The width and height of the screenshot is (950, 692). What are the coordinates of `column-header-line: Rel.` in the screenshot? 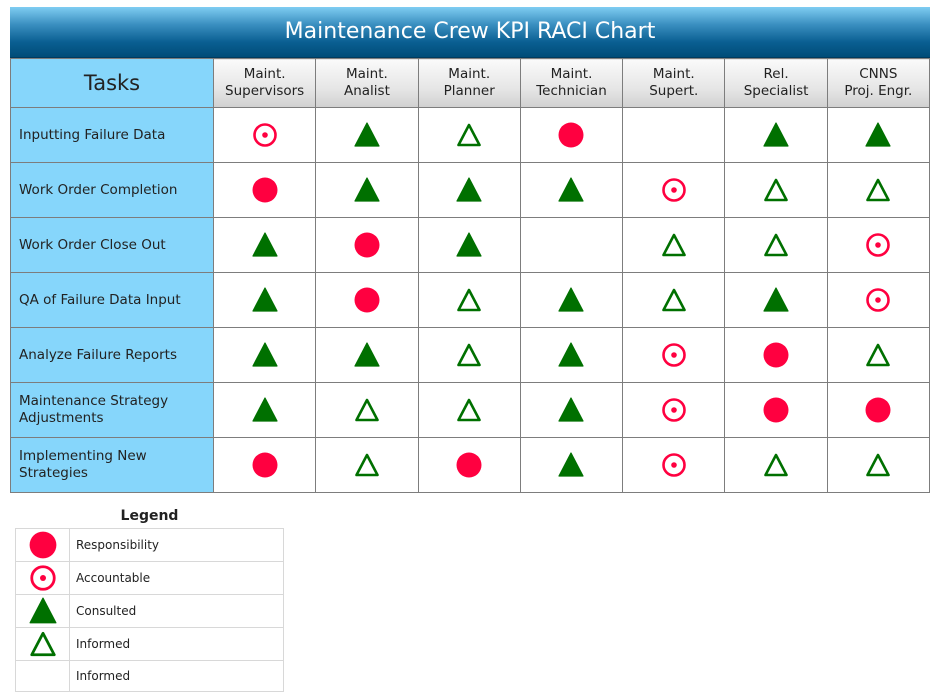 It's located at (776, 74).